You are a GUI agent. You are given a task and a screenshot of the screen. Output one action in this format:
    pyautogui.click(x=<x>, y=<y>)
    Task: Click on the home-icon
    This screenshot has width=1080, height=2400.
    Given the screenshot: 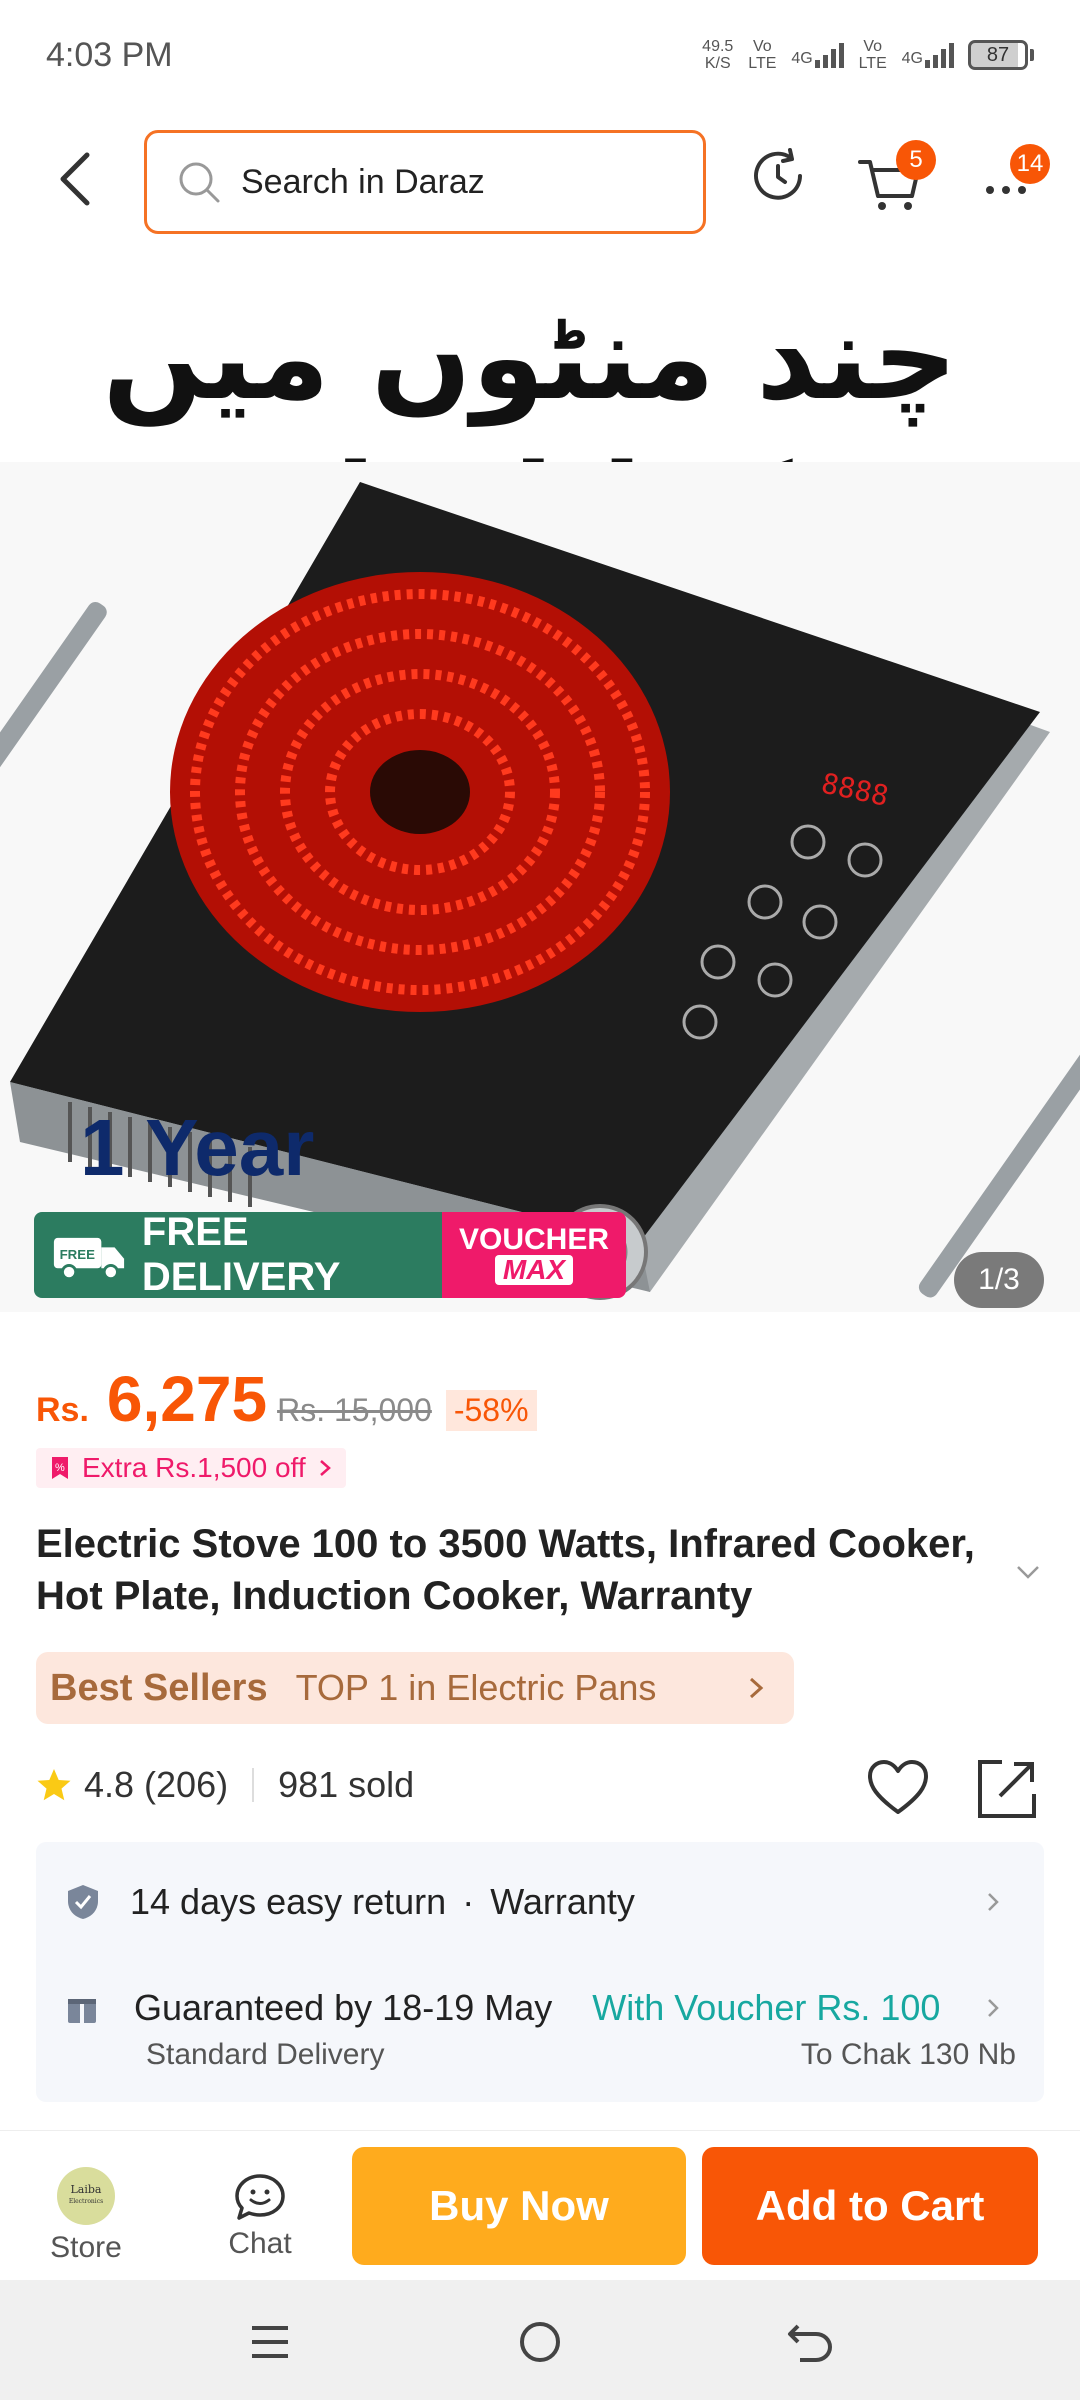 What is the action you would take?
    pyautogui.click(x=540, y=2342)
    